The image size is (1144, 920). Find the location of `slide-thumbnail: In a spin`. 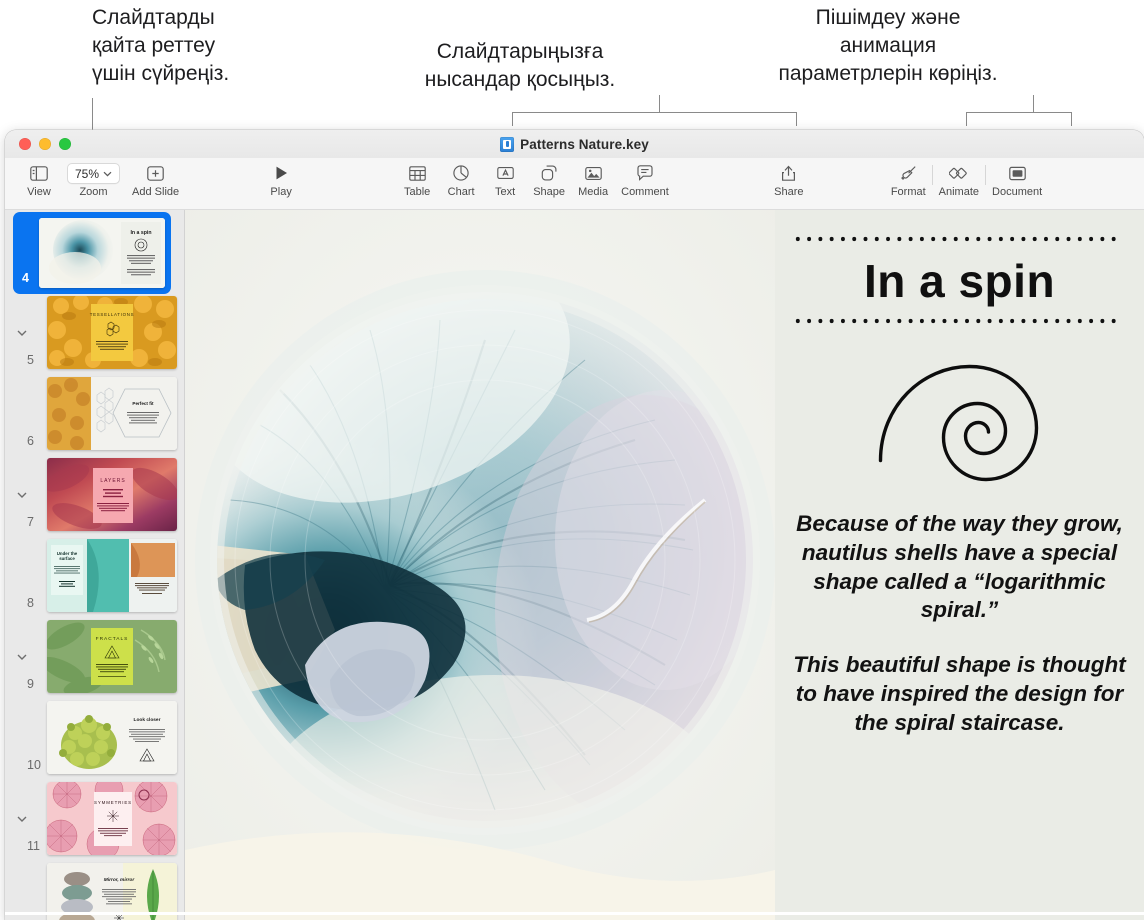

slide-thumbnail: In a spin is located at coordinates (102, 253).